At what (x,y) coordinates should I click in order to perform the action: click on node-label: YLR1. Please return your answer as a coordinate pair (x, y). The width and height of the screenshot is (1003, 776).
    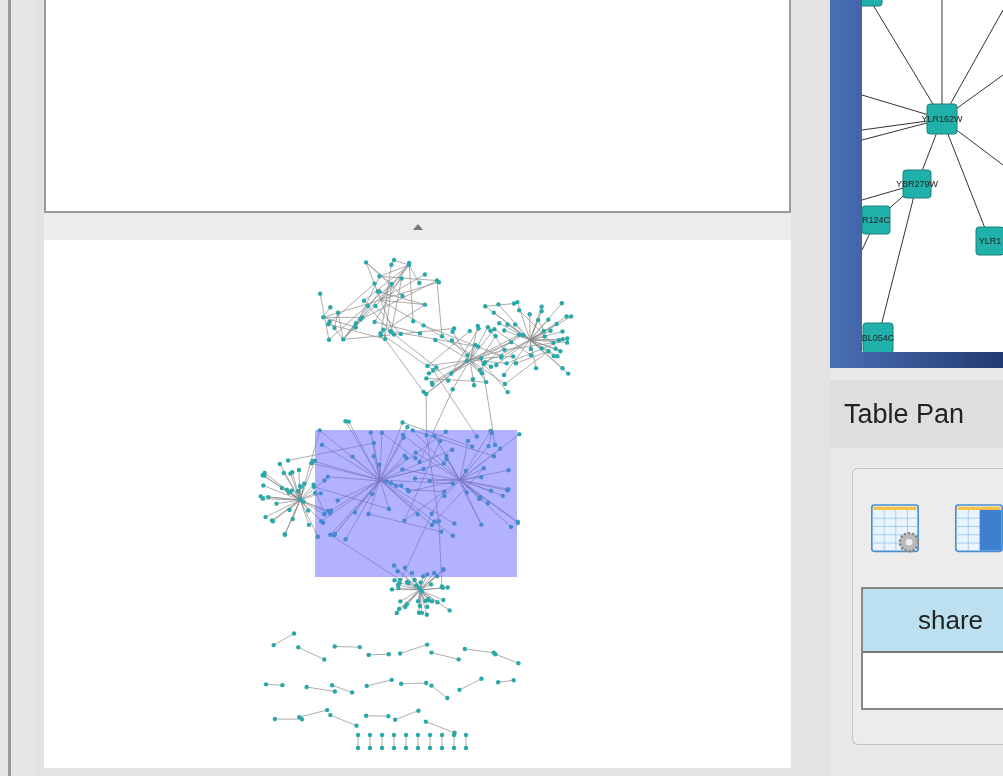
    Looking at the image, I should click on (990, 241).